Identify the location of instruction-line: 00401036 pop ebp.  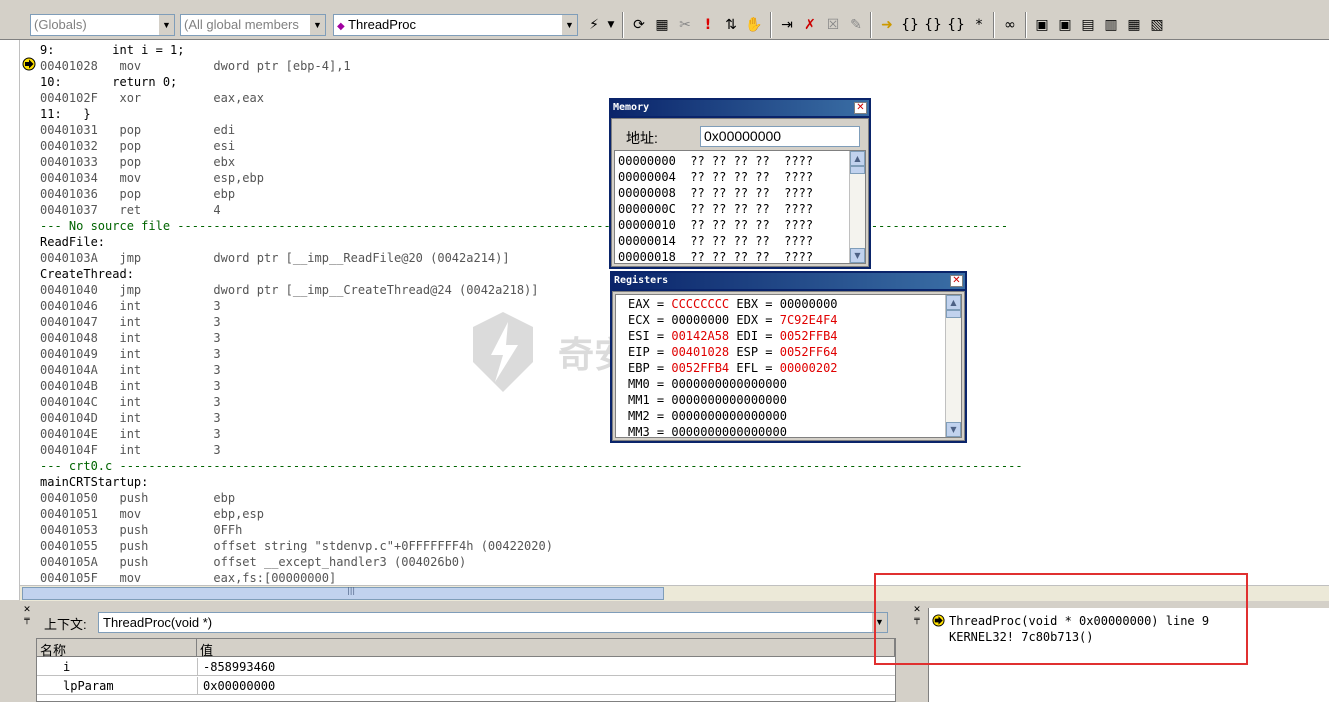
(137, 194).